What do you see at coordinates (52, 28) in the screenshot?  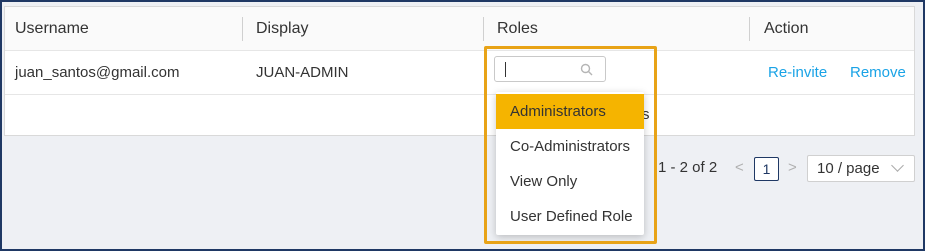 I see `column-header-username: Username` at bounding box center [52, 28].